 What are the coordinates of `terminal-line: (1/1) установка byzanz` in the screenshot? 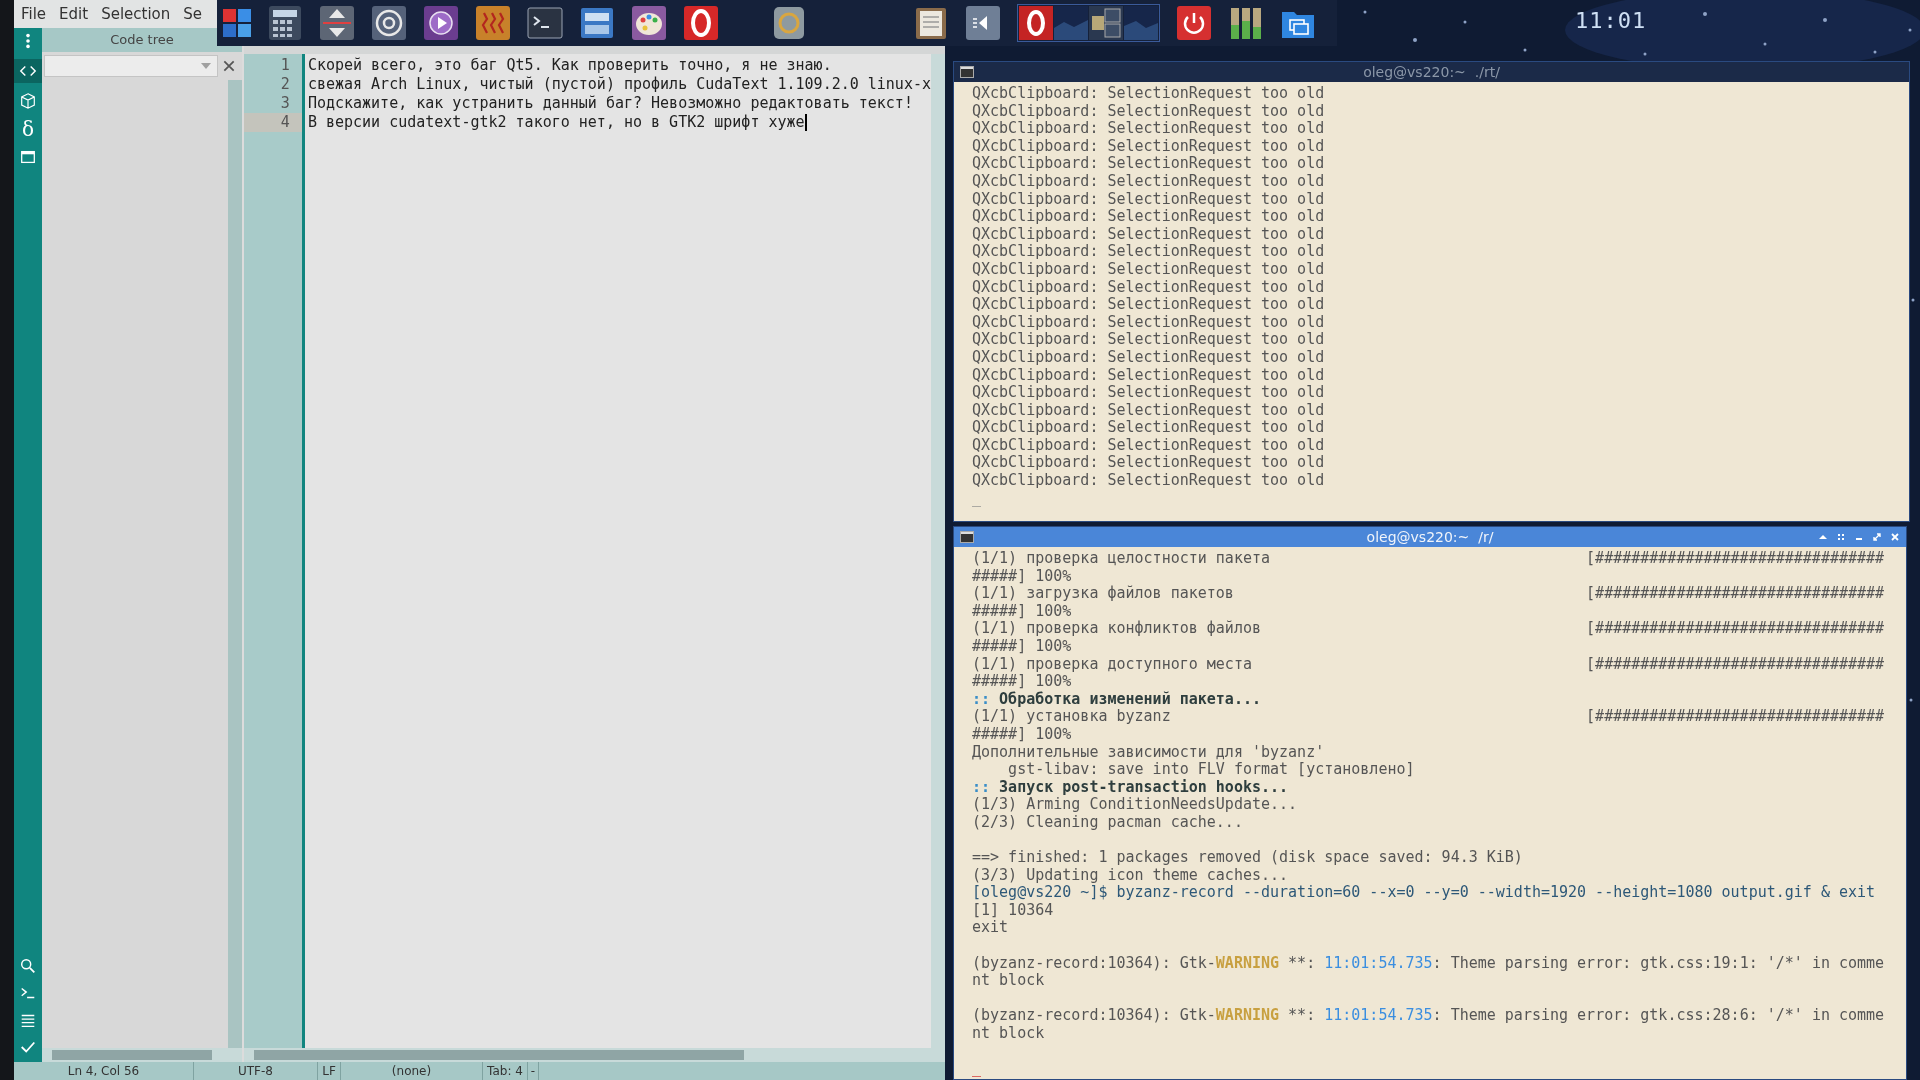 It's located at (1071, 717).